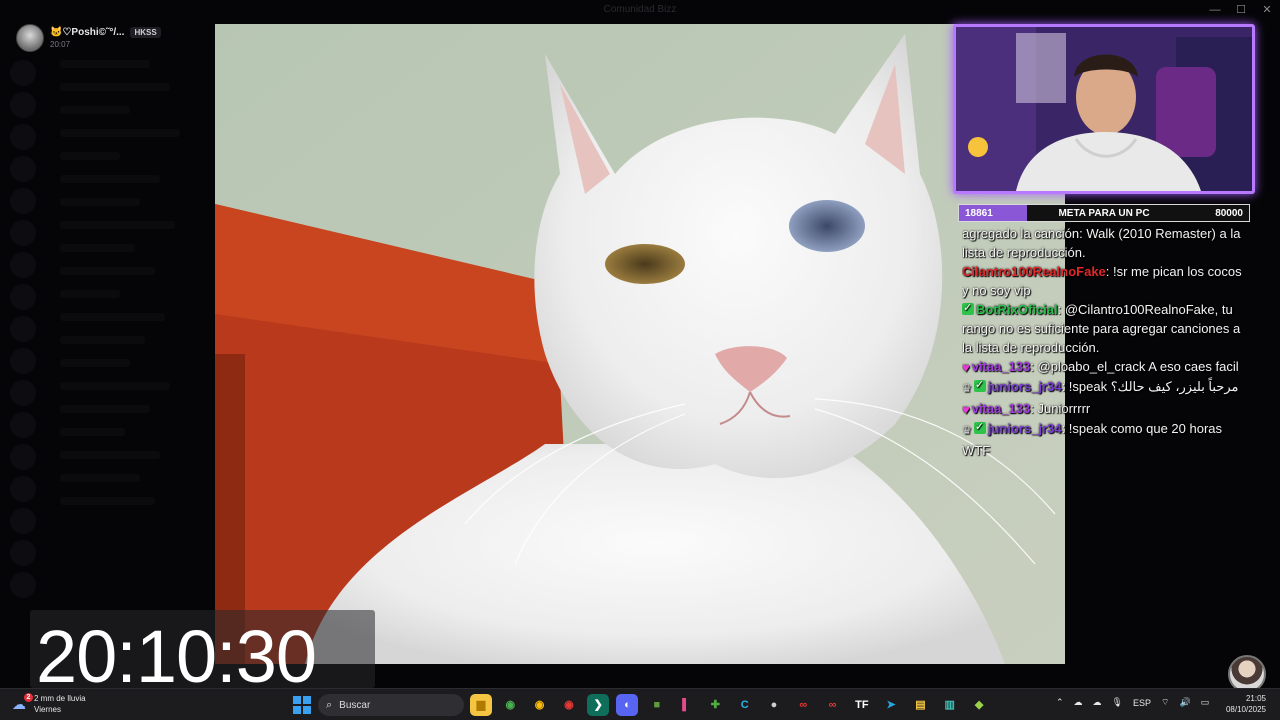 The image size is (1280, 720). Describe the element at coordinates (979, 705) in the screenshot. I see `cube-app-icon: ◆` at that location.